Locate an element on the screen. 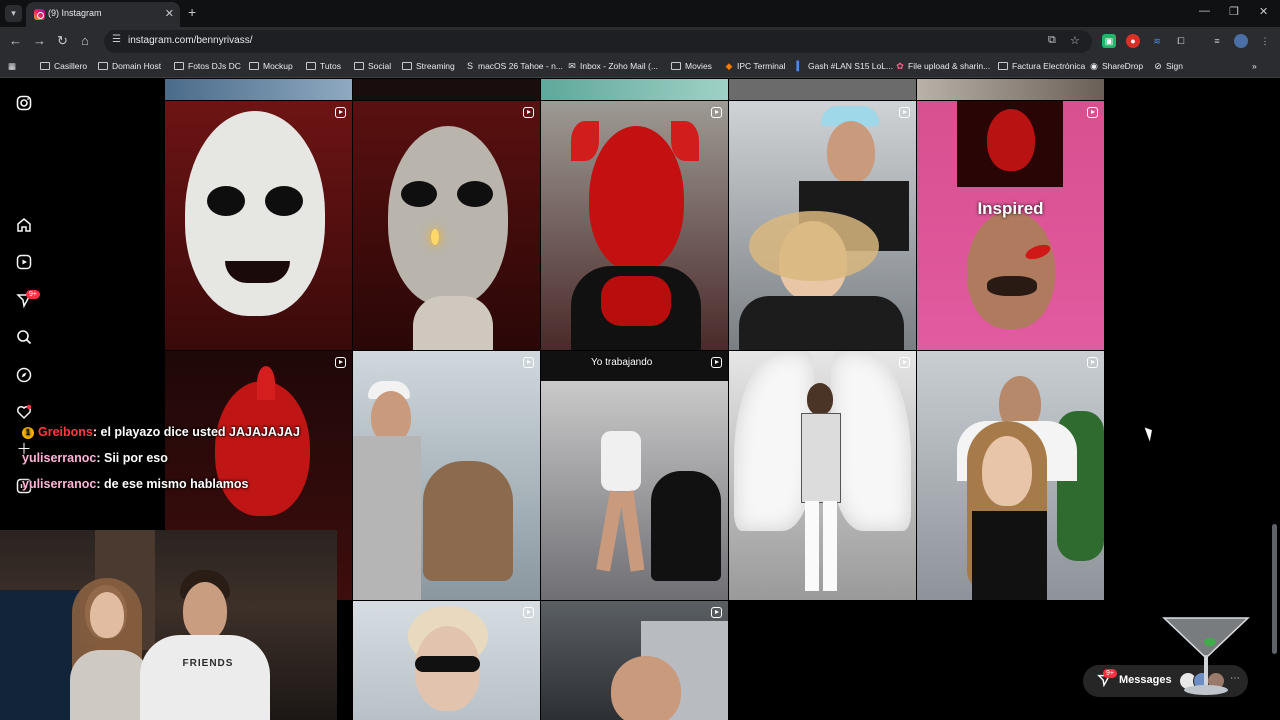 This screenshot has width=1280, height=720. instagram-logo-icon is located at coordinates (24, 104).